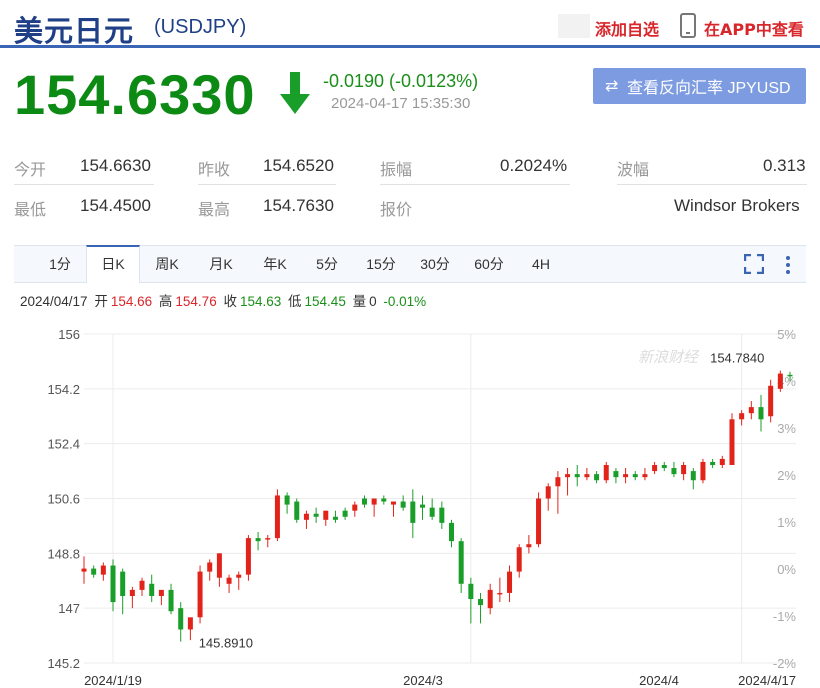  I want to click on x-tick-label: 2024/3, so click(423, 680).